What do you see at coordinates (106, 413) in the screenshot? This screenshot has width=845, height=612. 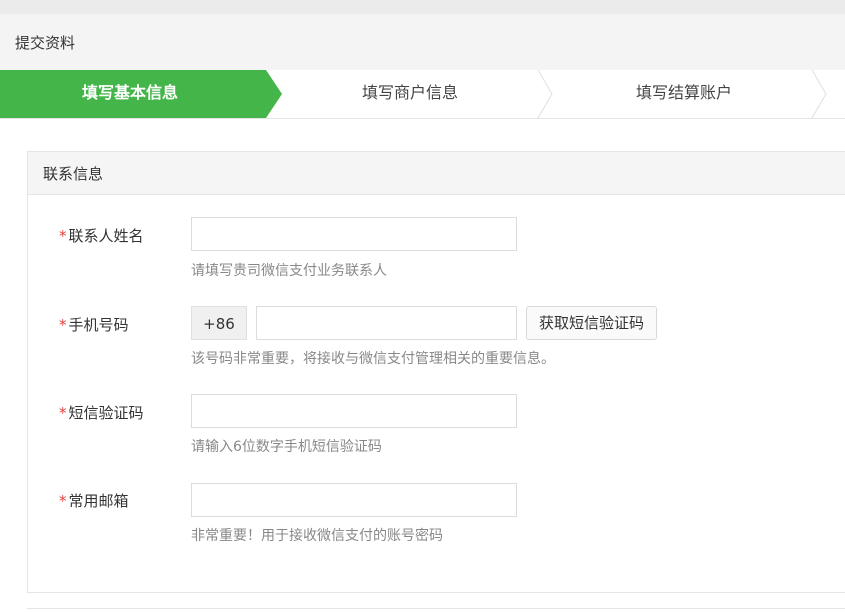 I see `sms-code-label-text: 短信验证码` at bounding box center [106, 413].